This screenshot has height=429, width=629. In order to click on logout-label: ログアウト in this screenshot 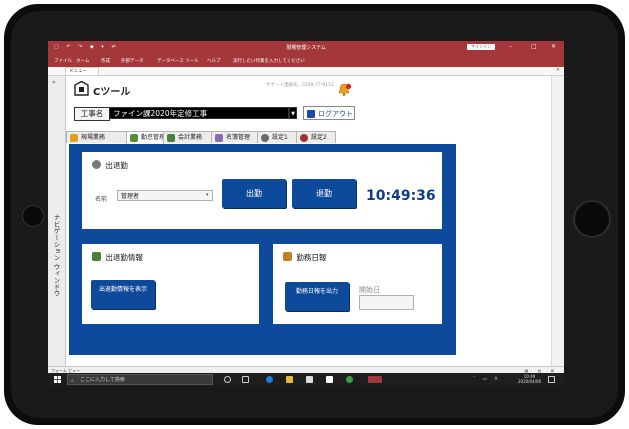, I will do `click(335, 114)`.